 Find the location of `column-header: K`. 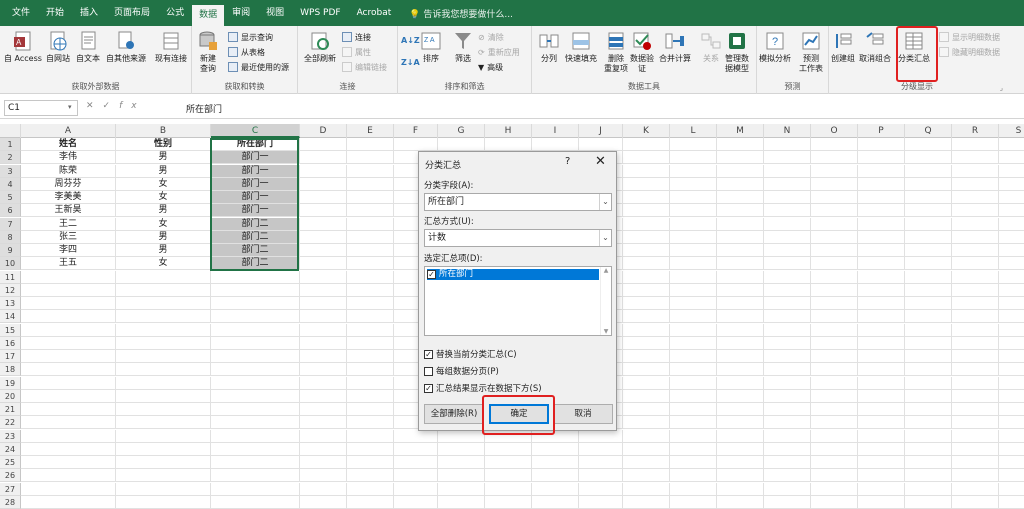

column-header: K is located at coordinates (646, 131).